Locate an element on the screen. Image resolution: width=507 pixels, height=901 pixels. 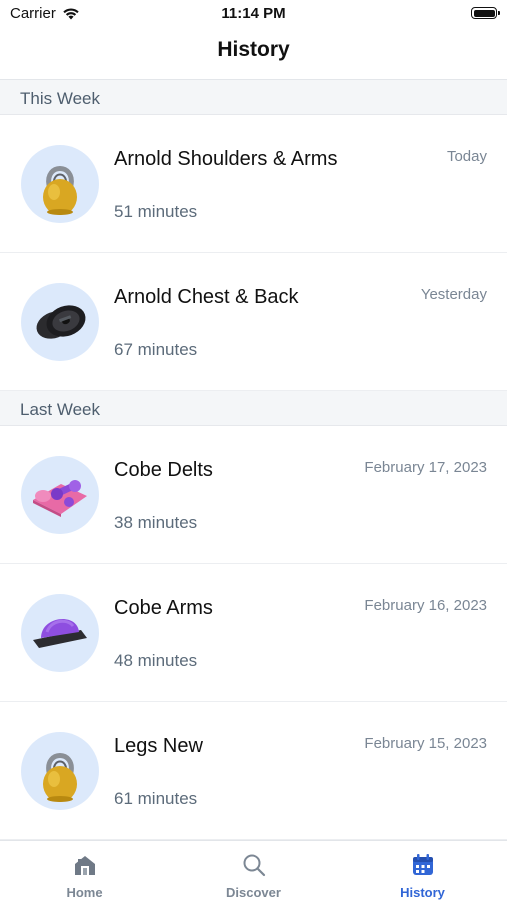
workout-duration: 61 minutes is located at coordinates (156, 798).